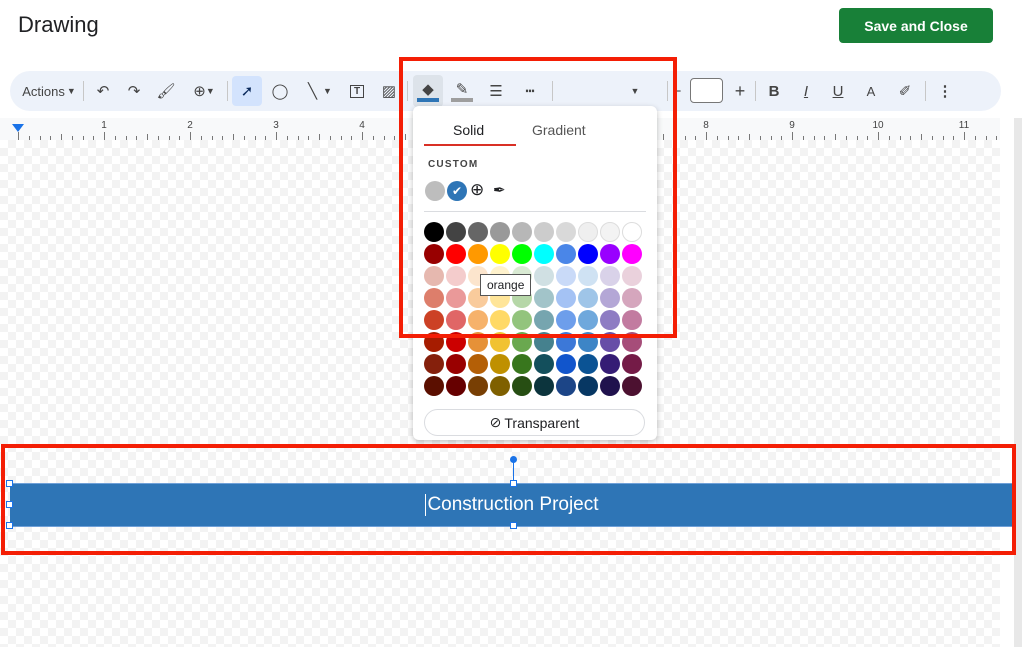 This screenshot has height=647, width=1022. I want to click on redo-icon: ↷, so click(134, 91).